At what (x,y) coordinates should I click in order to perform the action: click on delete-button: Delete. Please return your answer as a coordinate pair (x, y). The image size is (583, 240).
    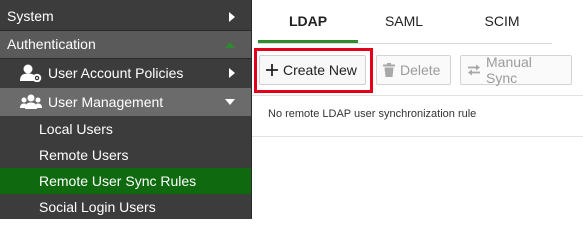
    Looking at the image, I should click on (413, 70).